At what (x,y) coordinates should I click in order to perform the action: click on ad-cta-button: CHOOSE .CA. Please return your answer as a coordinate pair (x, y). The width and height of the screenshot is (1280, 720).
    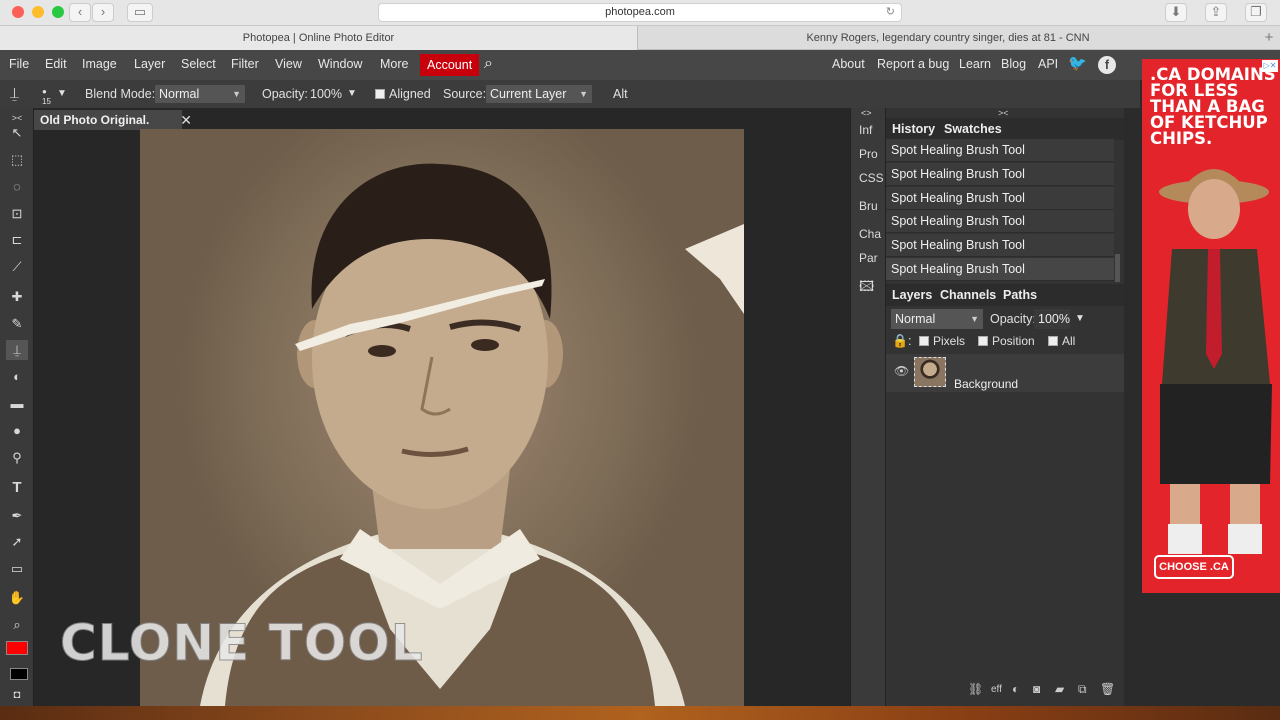
    Looking at the image, I should click on (1194, 567).